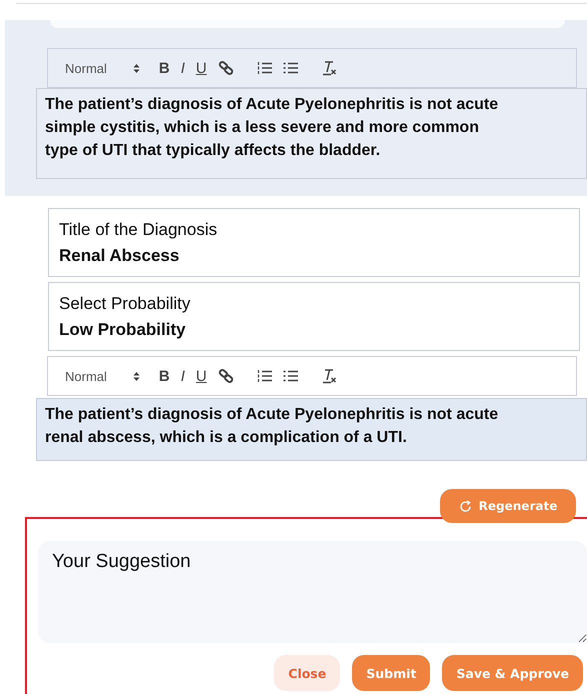 The width and height of the screenshot is (587, 694). Describe the element at coordinates (311, 429) in the screenshot. I see `editor-text: The patient’s diagnosis of Acute Pyelonephritis is not acute renal abscess, which is a complication of a UTI.` at that location.